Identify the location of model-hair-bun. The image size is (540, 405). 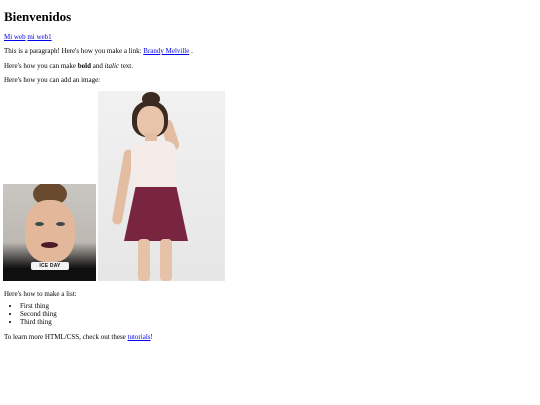
(151, 99).